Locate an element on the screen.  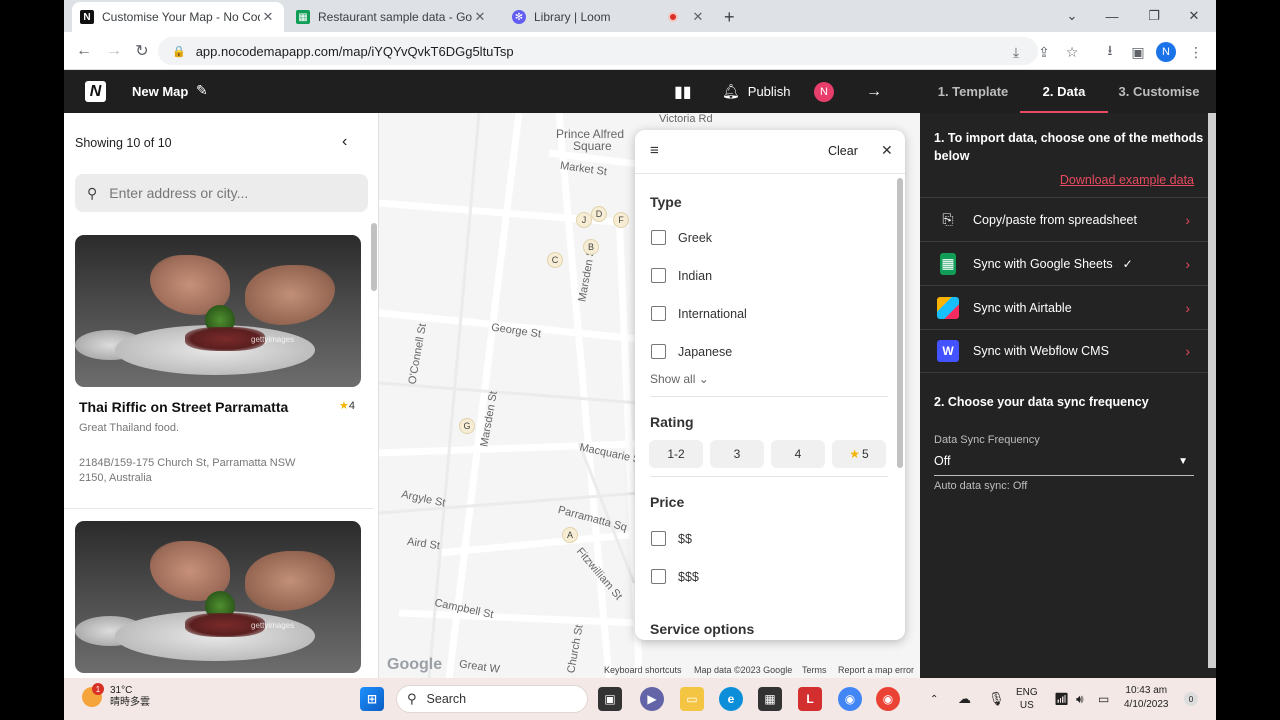
map-title: New Map is located at coordinates (160, 91).